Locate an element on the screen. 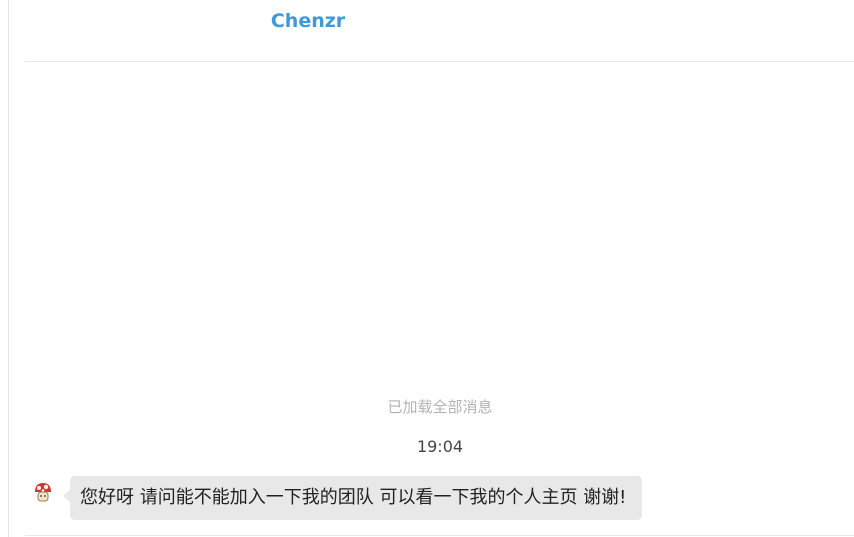  chat-header: Chenzr is located at coordinates (439, 31).